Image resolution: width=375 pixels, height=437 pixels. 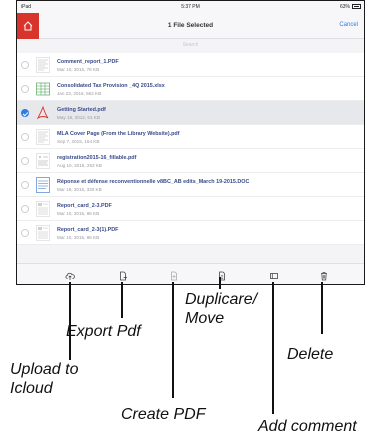 What do you see at coordinates (173, 340) in the screenshot?
I see `create-callout-line` at bounding box center [173, 340].